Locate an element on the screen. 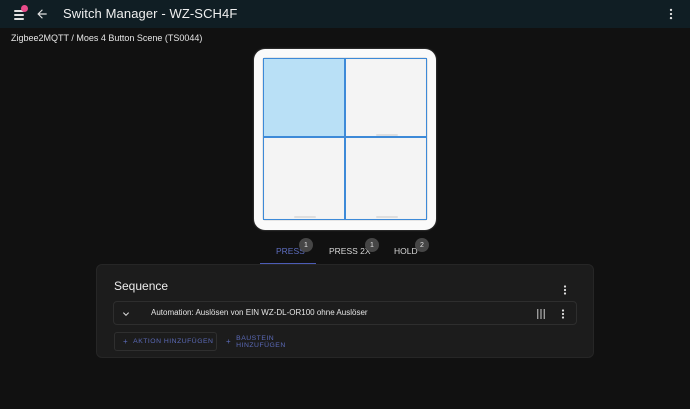  page-title: Switch Manager - WZ-SCH4F is located at coordinates (150, 13).